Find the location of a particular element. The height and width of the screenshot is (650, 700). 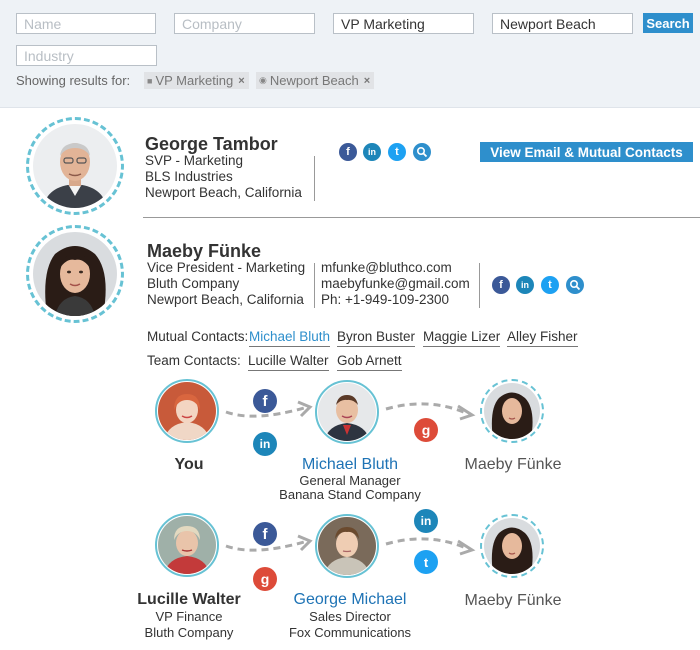

path-node-company: Fox Communications is located at coordinates (350, 632).